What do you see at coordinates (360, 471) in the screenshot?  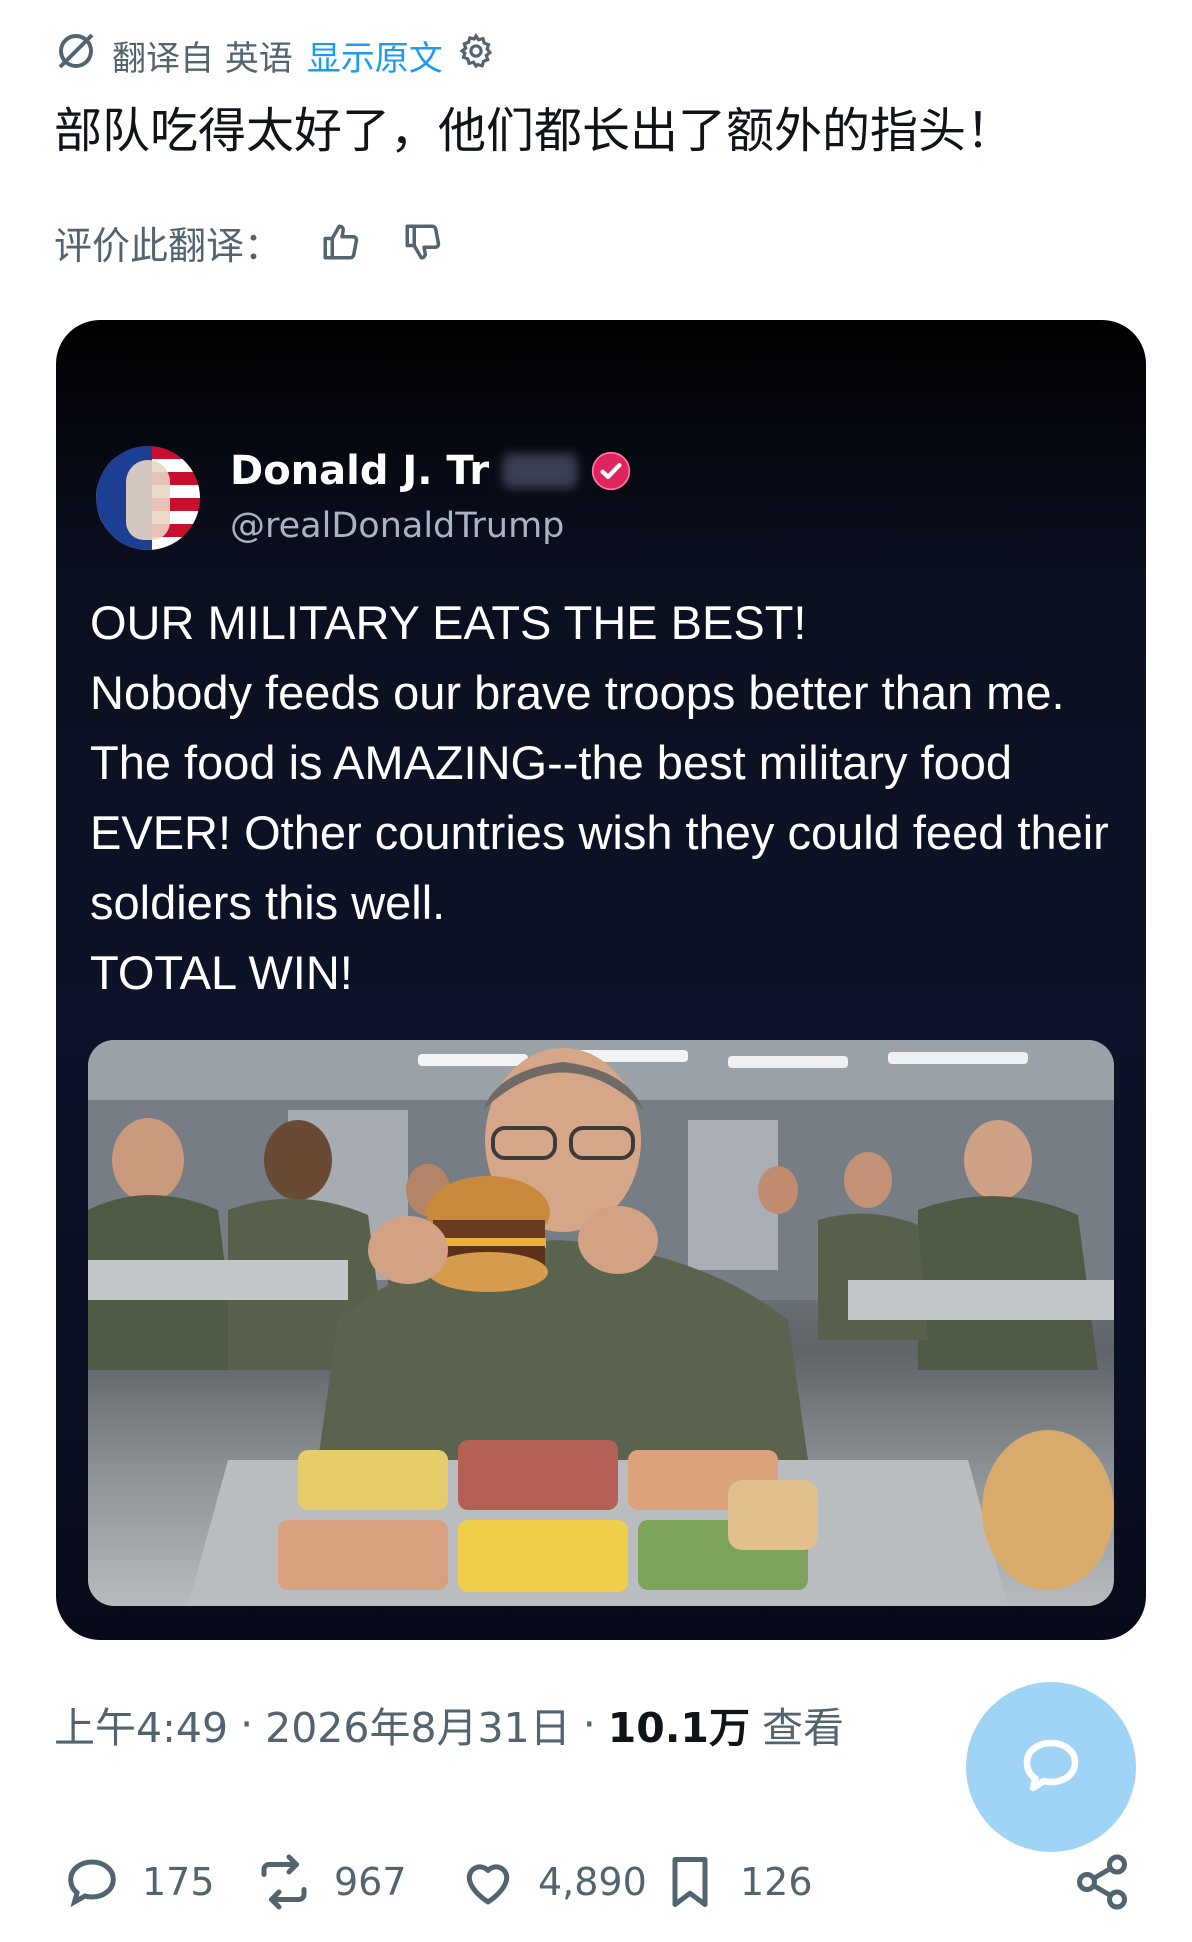 I see `author-name-text: Donald J. Tr` at bounding box center [360, 471].